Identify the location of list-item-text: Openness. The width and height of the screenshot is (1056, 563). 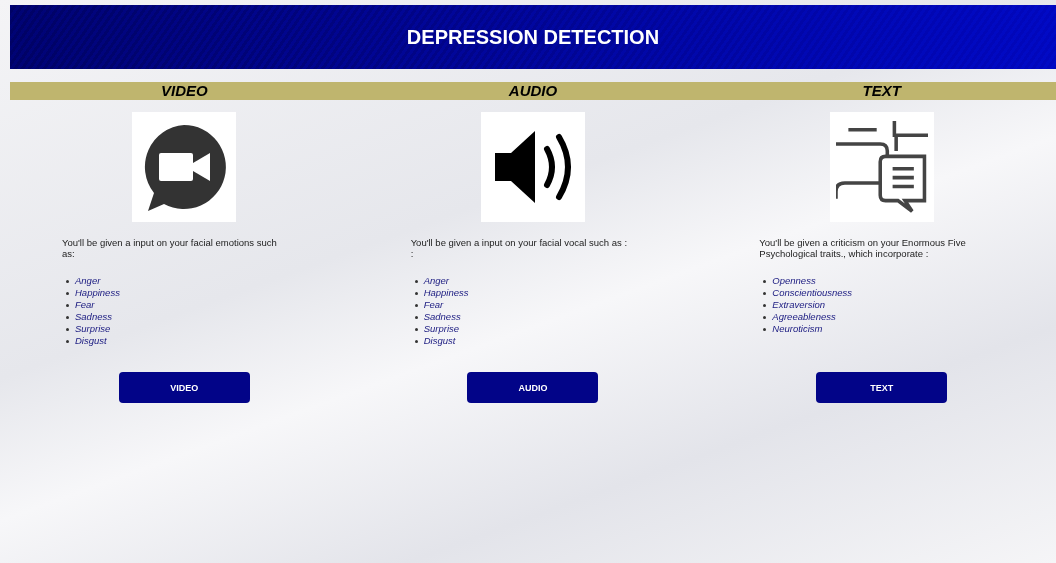
(794, 281).